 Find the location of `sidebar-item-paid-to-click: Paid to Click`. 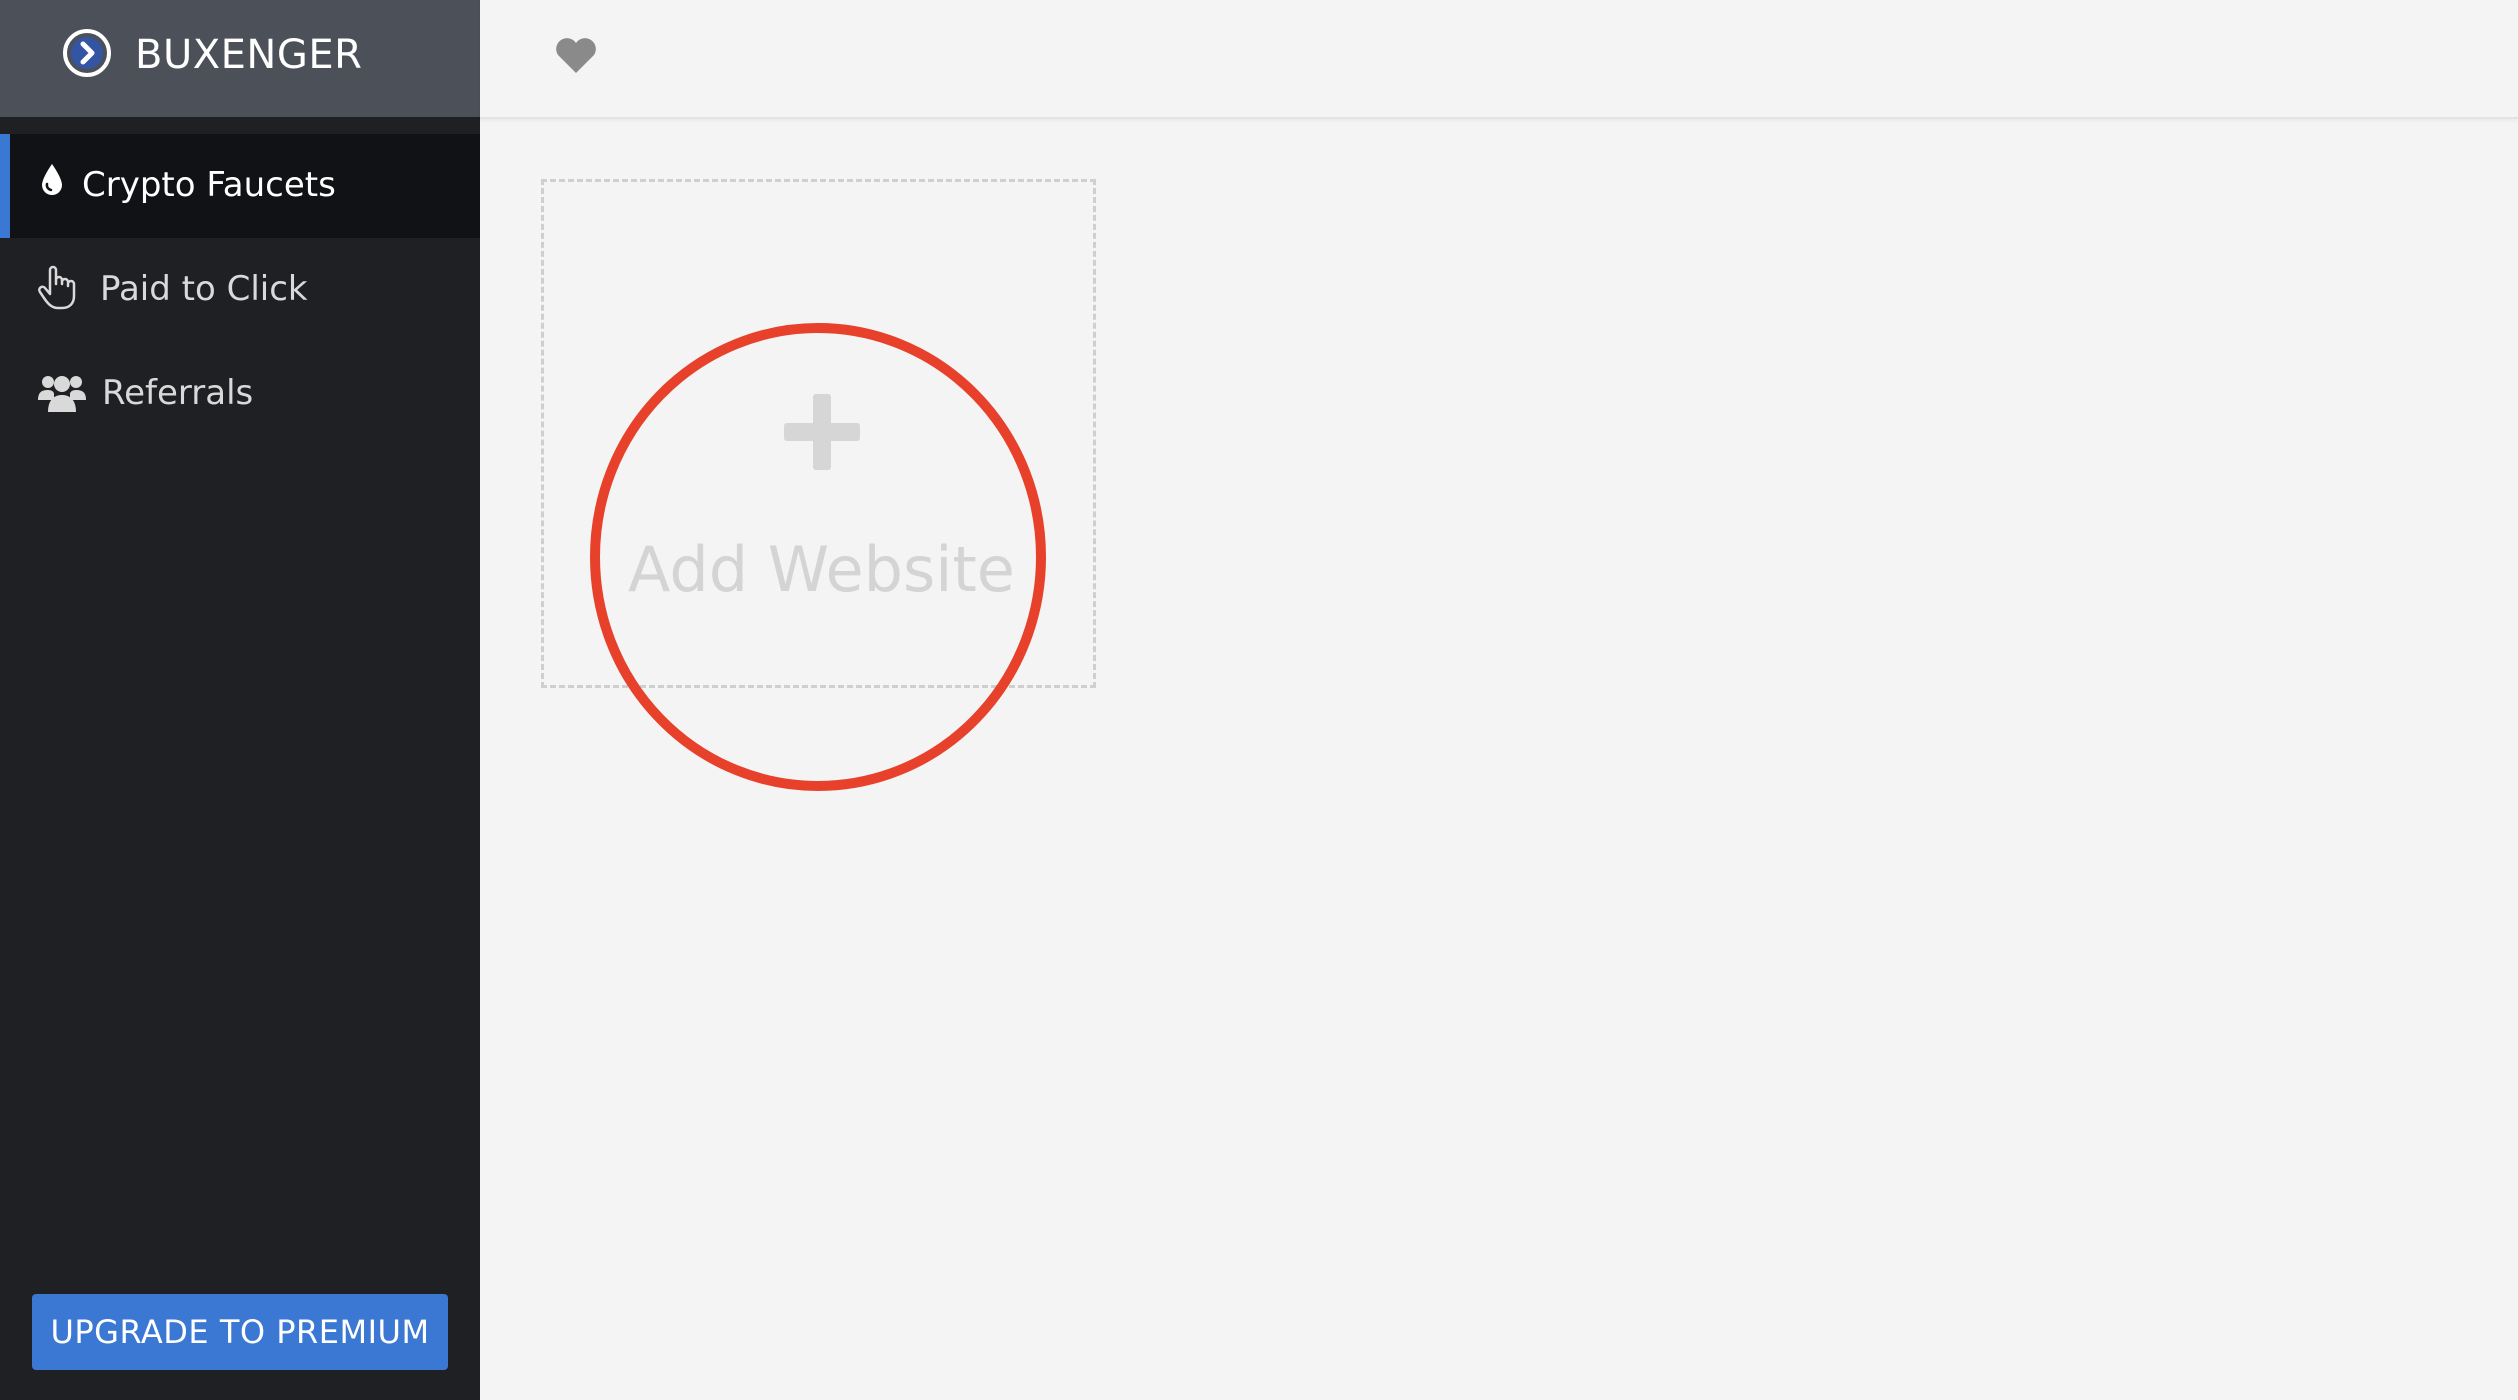

sidebar-item-paid-to-click: Paid to Click is located at coordinates (240, 290).